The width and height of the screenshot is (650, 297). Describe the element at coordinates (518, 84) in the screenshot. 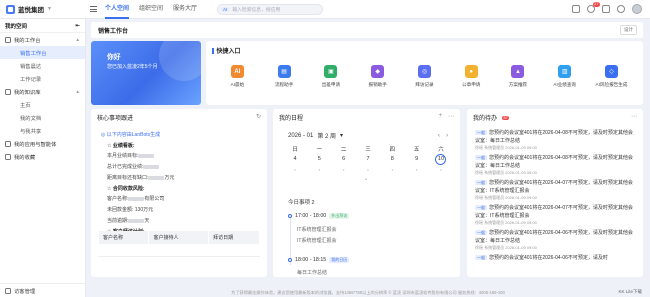

I see `quick-entry-label: 方案推荐` at that location.